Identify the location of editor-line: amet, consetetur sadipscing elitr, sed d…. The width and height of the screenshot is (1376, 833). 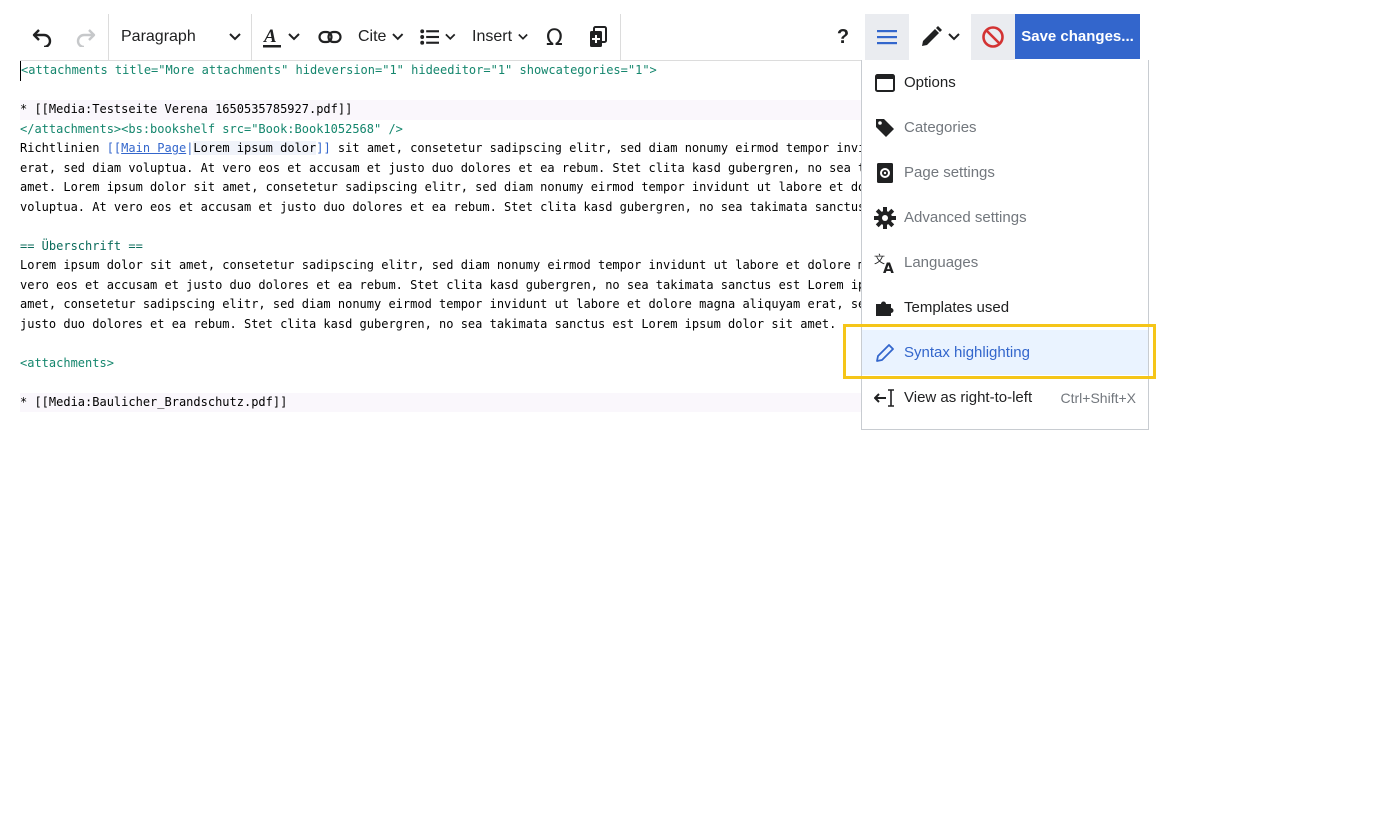
(441, 305).